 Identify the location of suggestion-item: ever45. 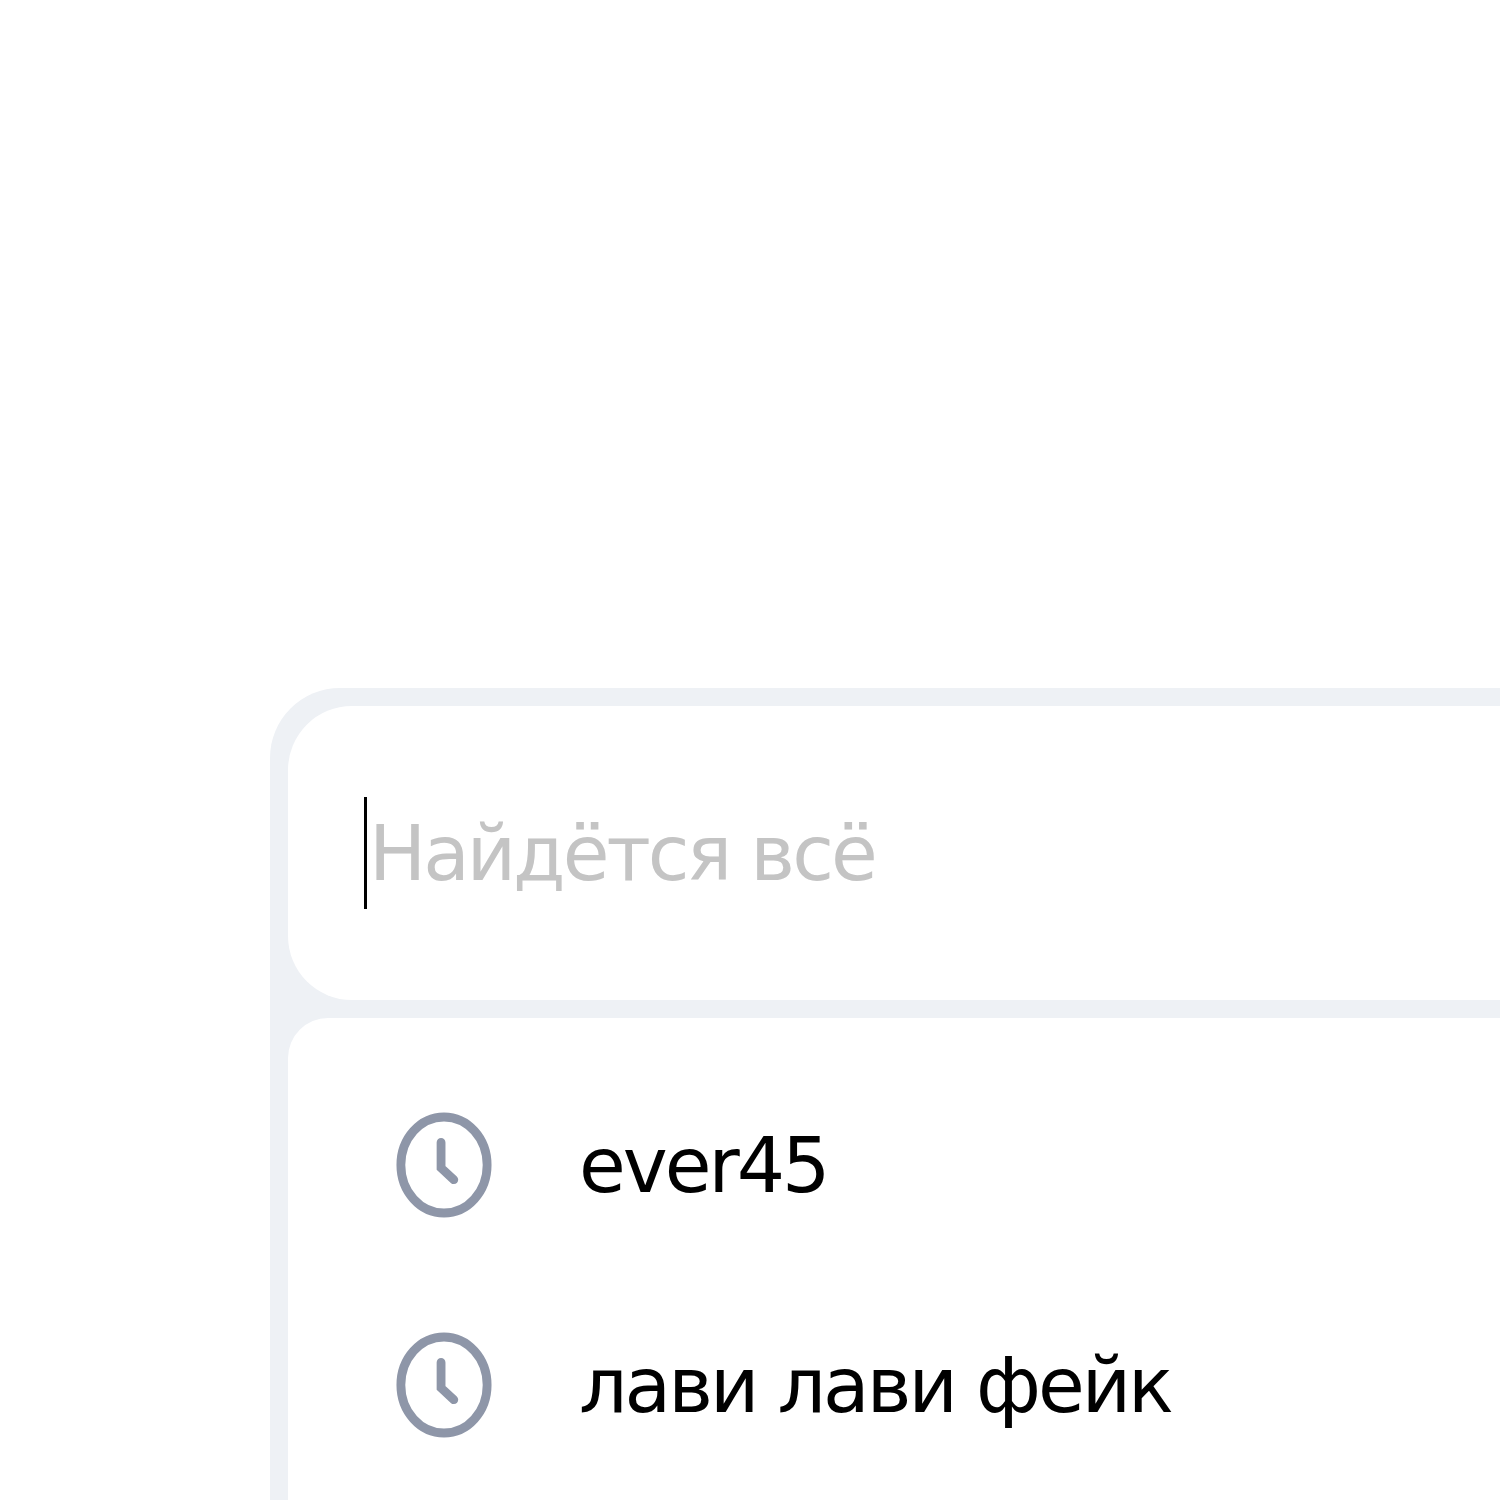
(894, 1165).